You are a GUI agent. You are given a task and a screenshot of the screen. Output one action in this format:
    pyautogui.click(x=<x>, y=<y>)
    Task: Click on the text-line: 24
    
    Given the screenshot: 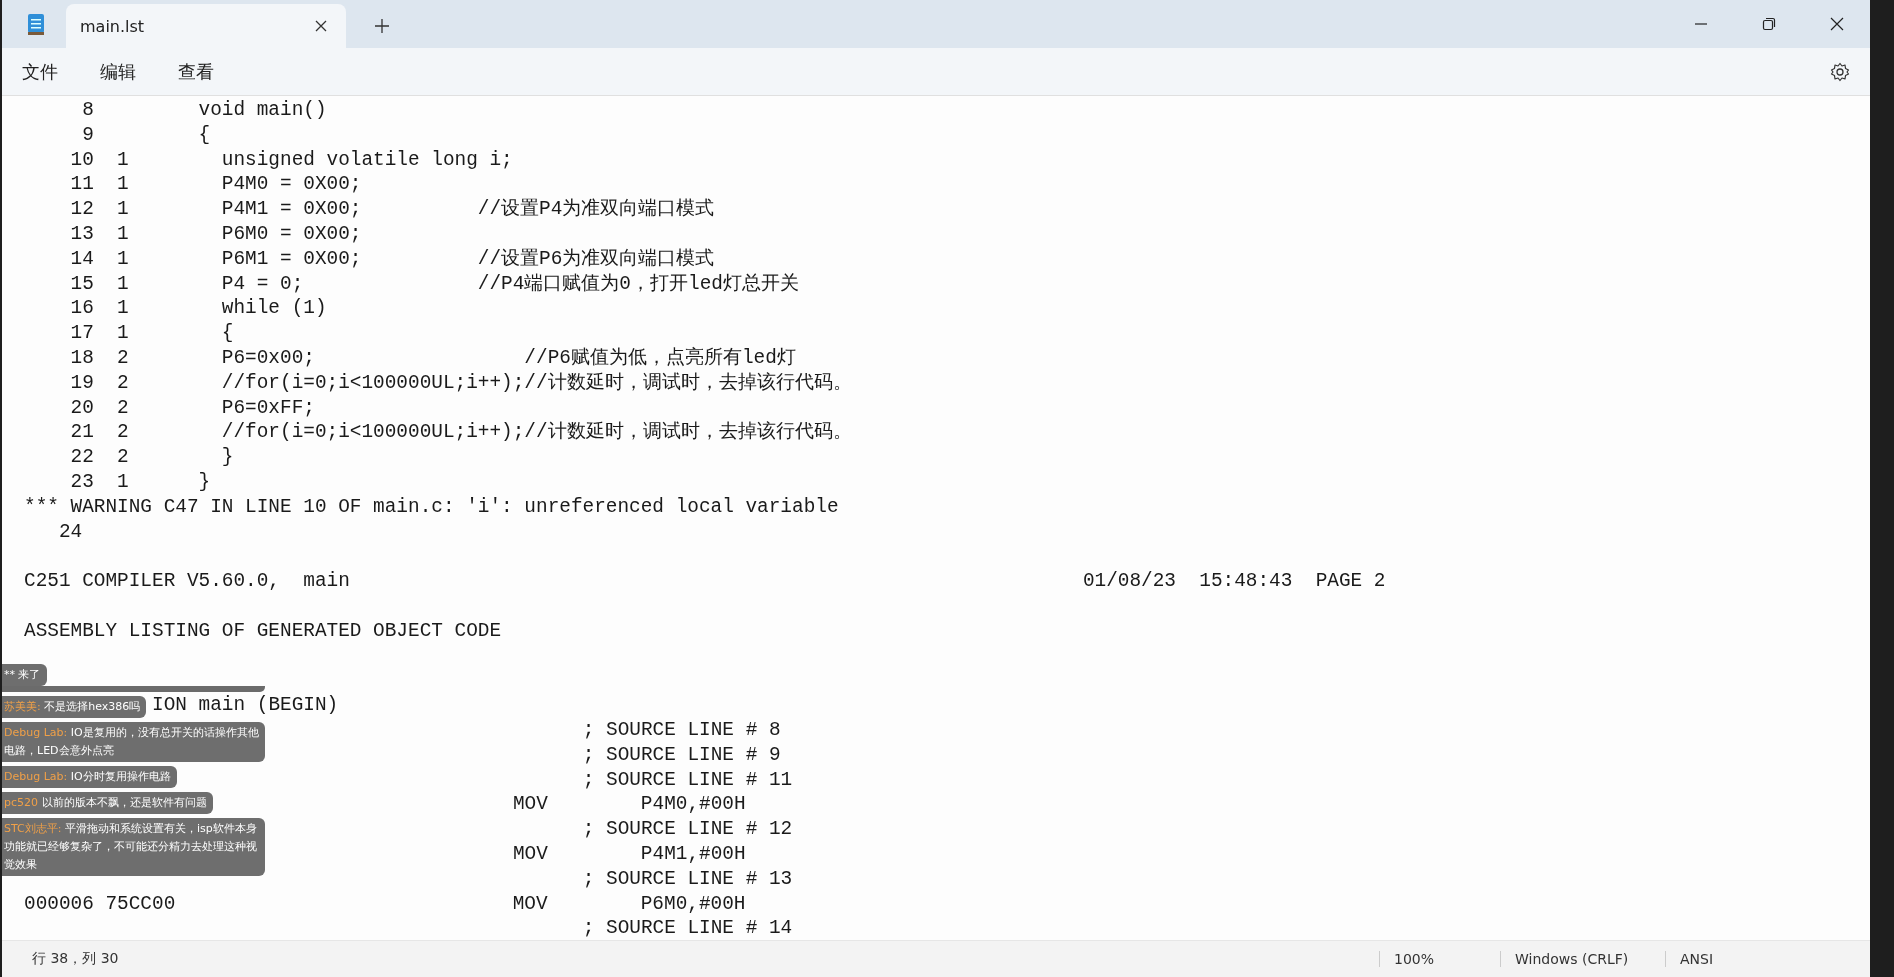 What is the action you would take?
    pyautogui.click(x=70, y=531)
    